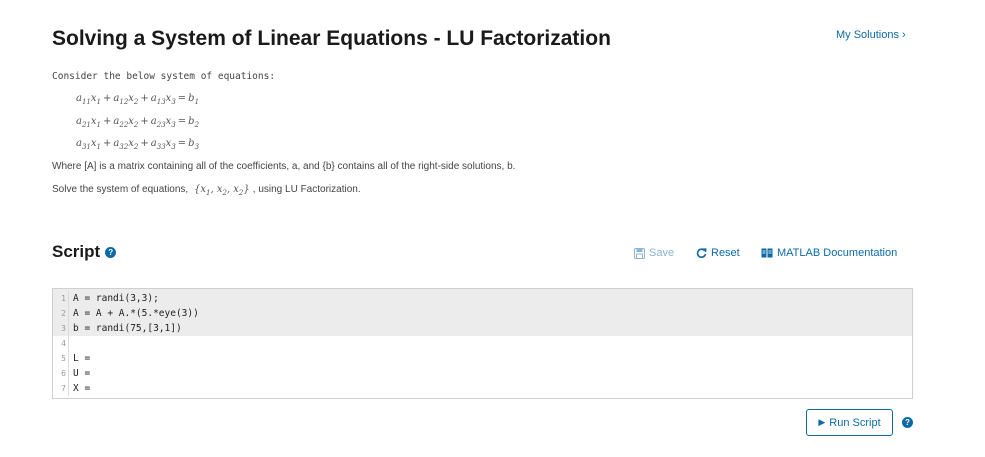 This screenshot has width=985, height=457. I want to click on line-code: L =, so click(79, 358).